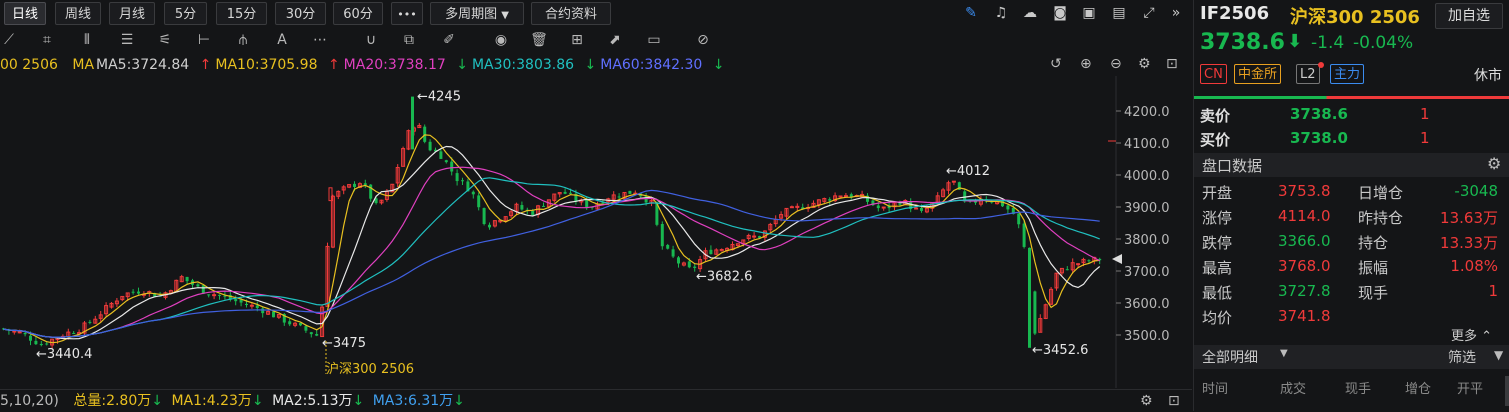 The height and width of the screenshot is (412, 1509). Describe the element at coordinates (1215, 389) in the screenshot. I see `col-time: 时间` at that location.